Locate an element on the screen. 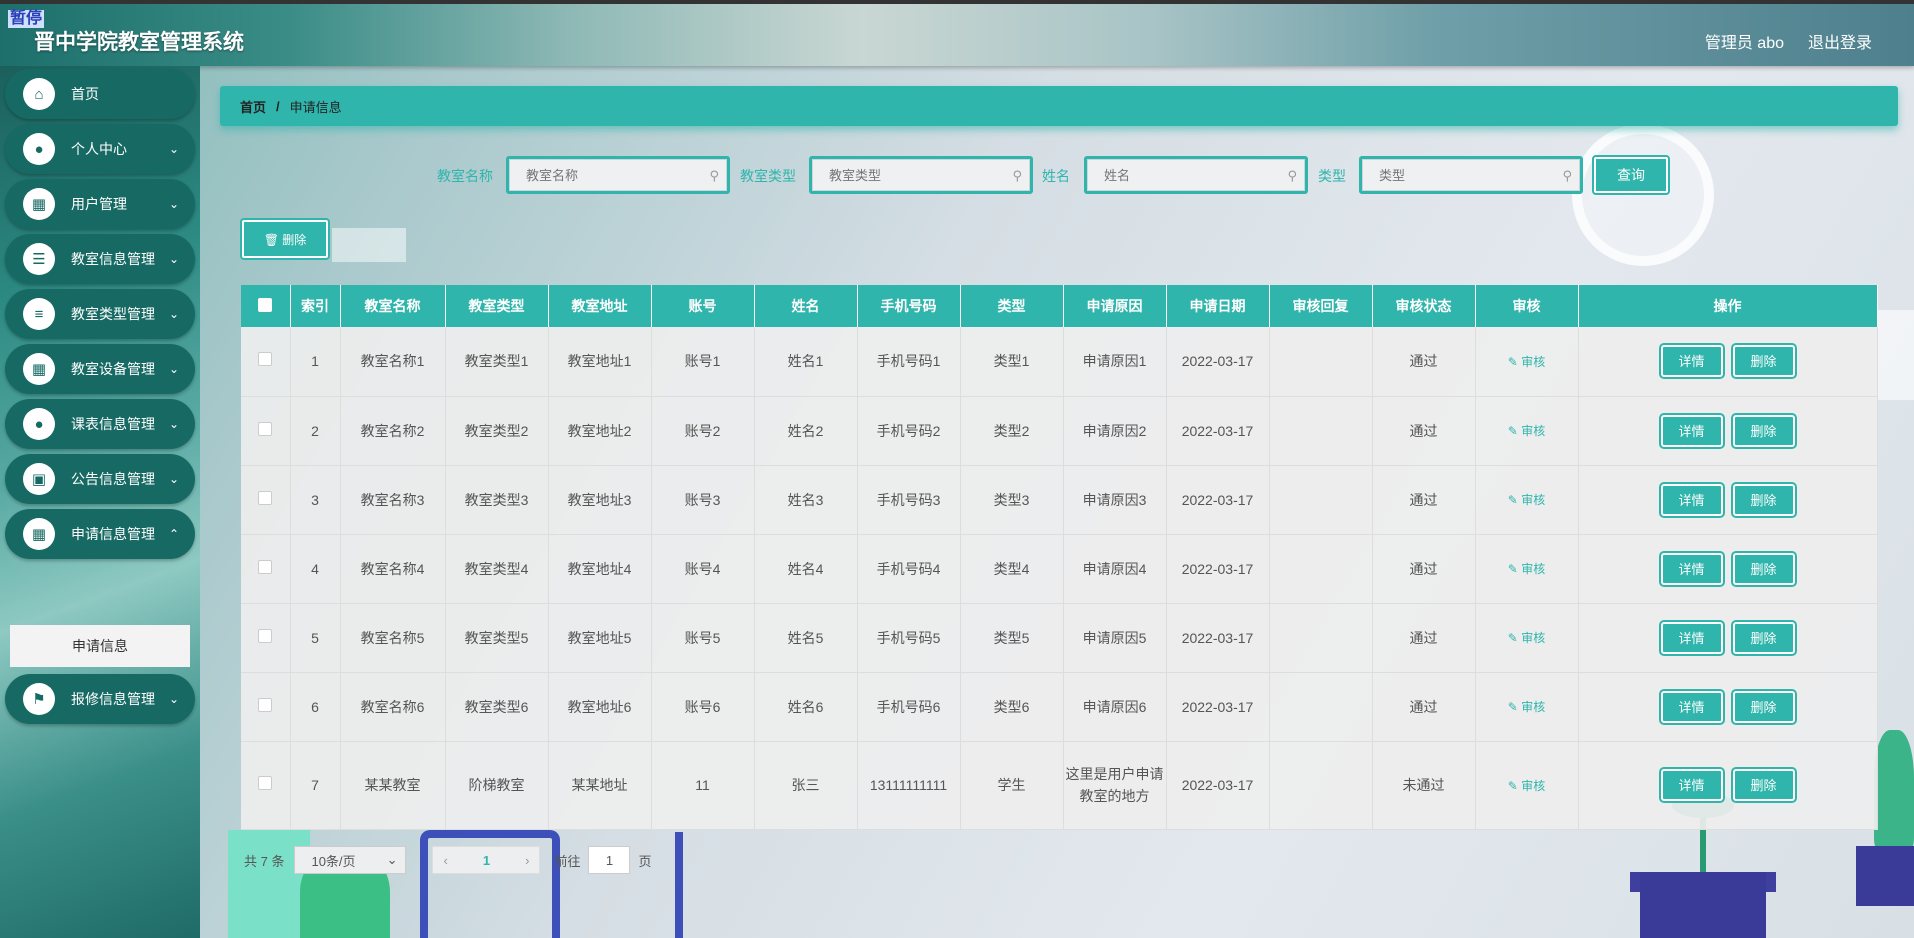 This screenshot has width=1914, height=938. current-page: 1 is located at coordinates (486, 860).